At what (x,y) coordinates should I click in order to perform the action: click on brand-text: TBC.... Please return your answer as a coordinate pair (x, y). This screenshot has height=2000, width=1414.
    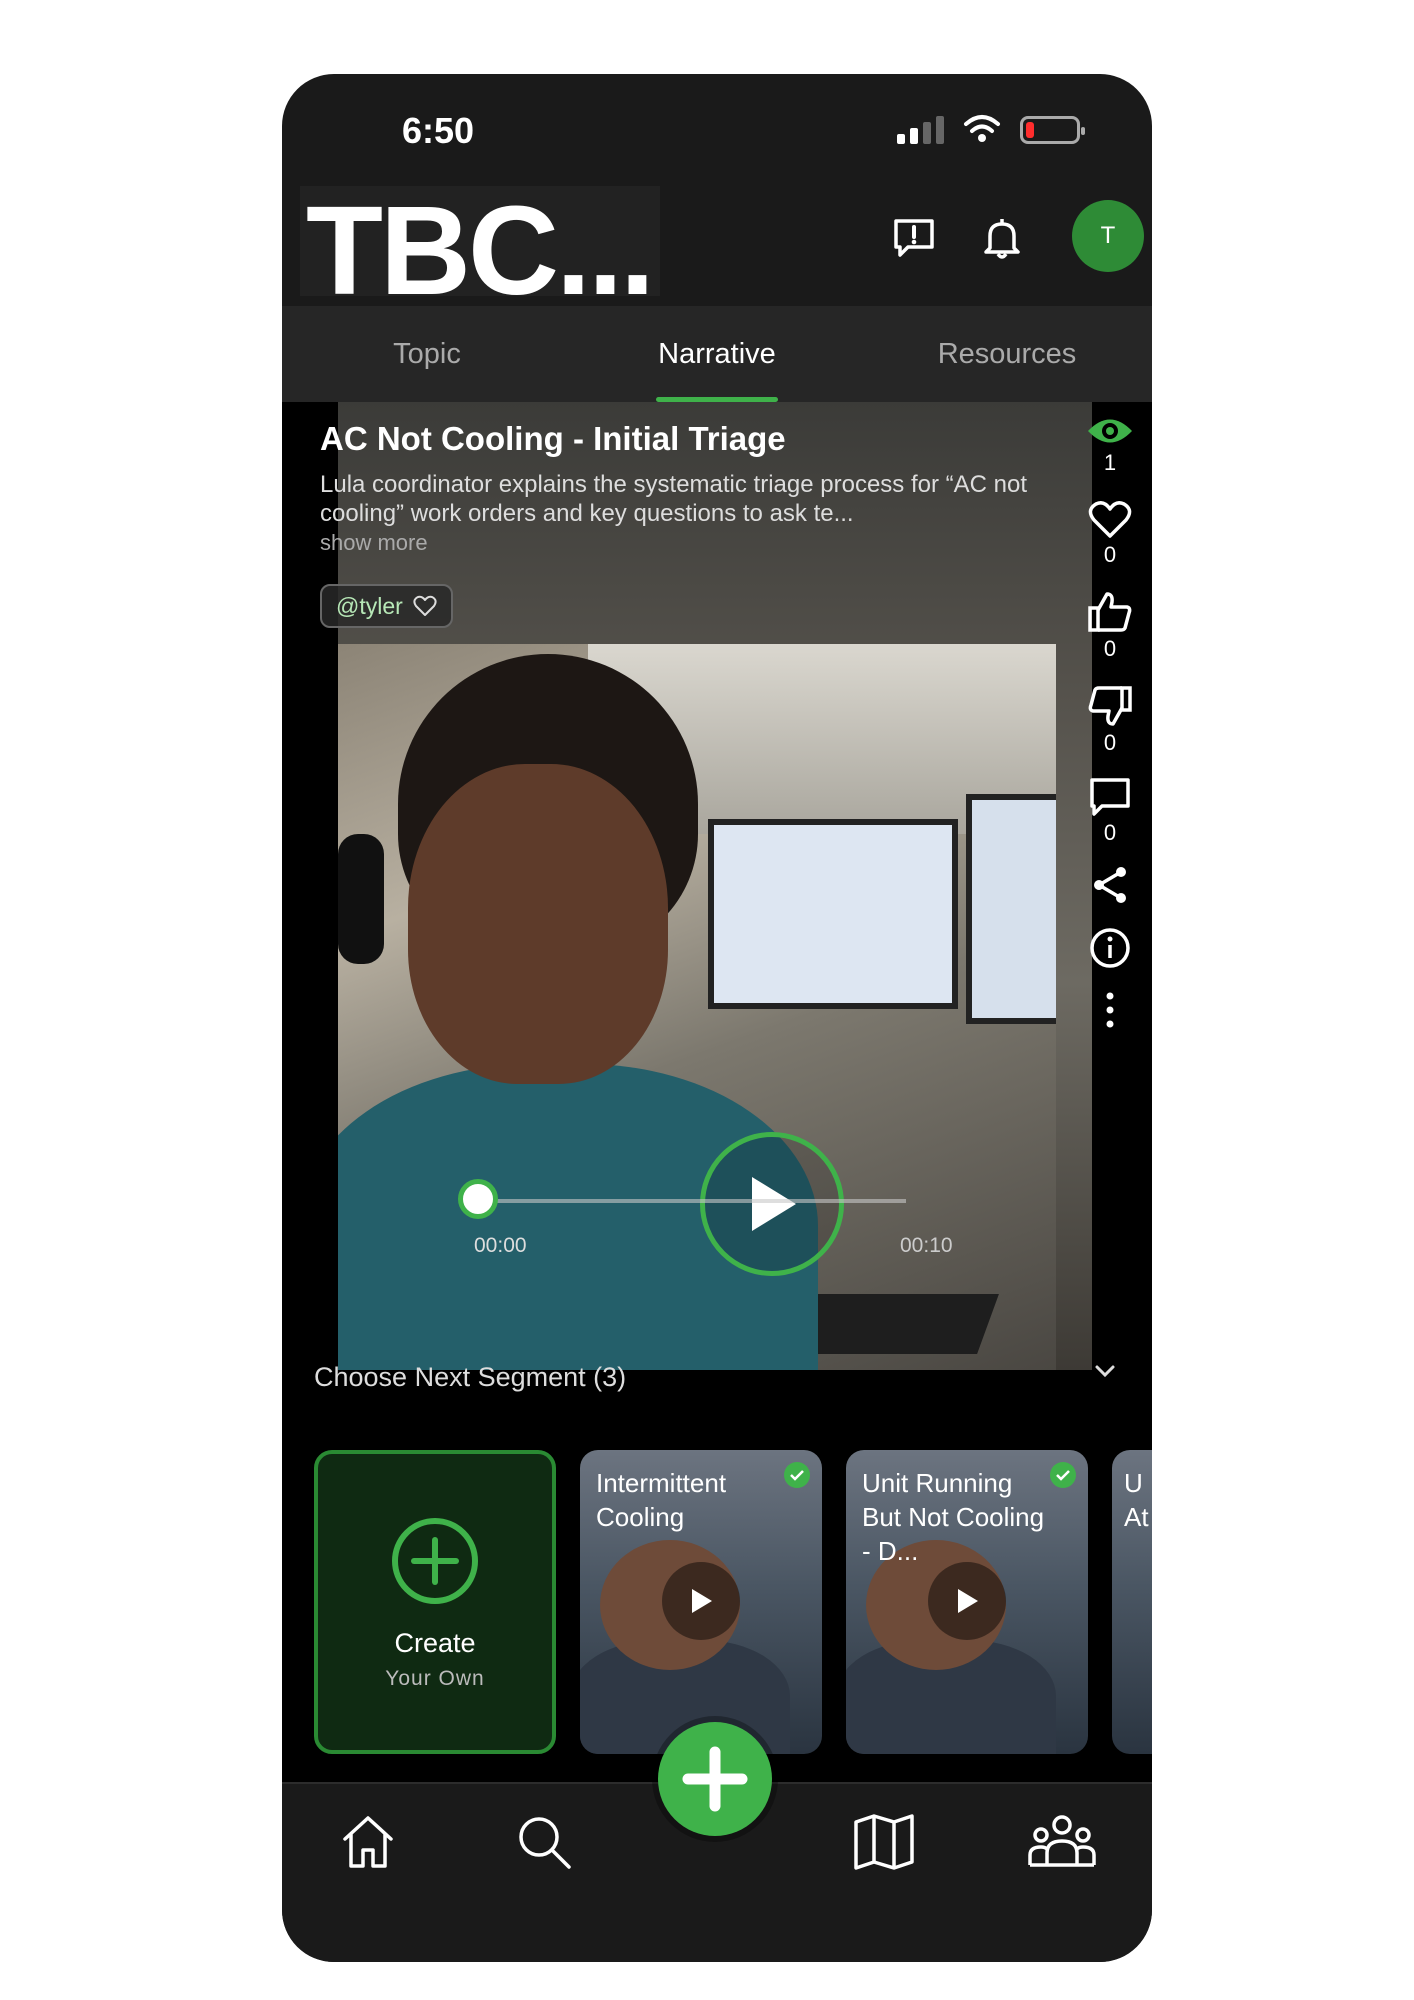
    Looking at the image, I should click on (480, 250).